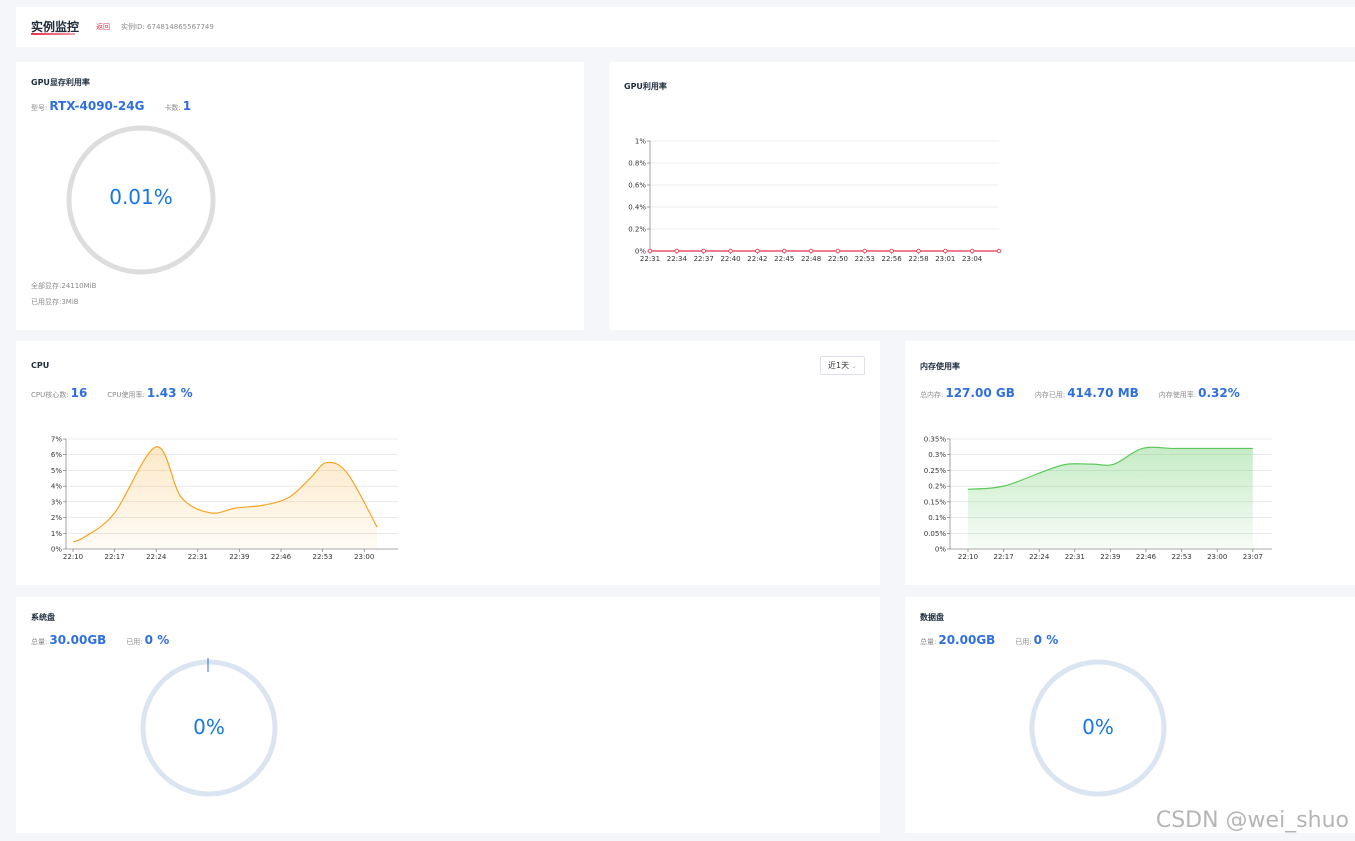 This screenshot has width=1355, height=841. What do you see at coordinates (932, 617) in the screenshot?
I see `data-disk-title: 数据盘` at bounding box center [932, 617].